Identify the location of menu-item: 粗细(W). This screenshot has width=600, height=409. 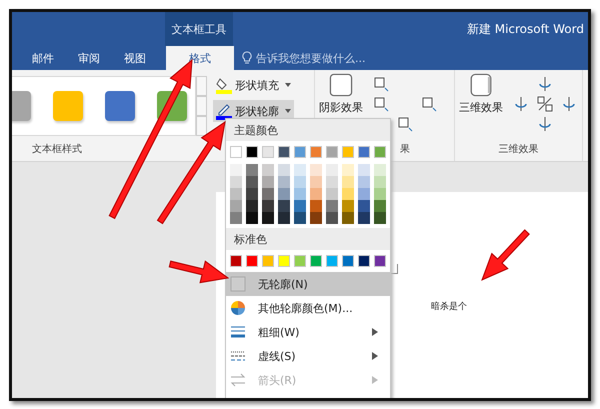
(308, 332).